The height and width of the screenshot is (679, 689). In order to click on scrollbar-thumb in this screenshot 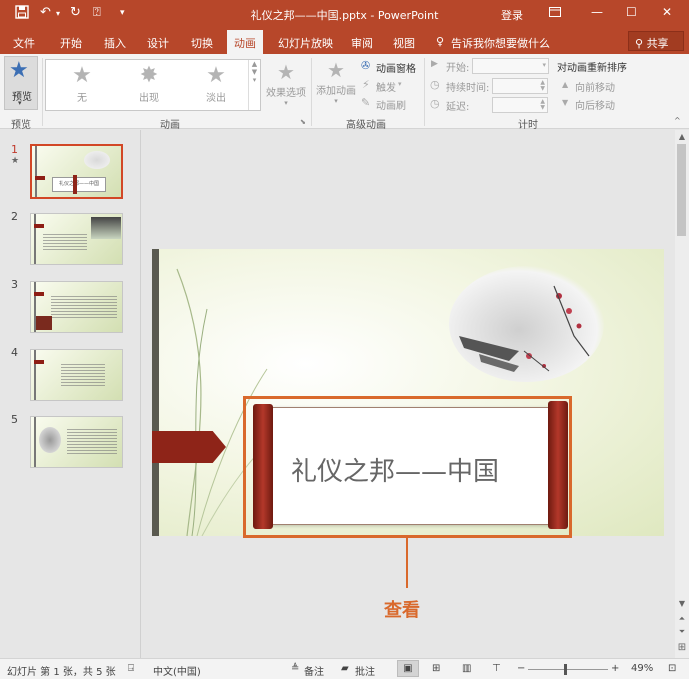, I will do `click(681, 190)`.